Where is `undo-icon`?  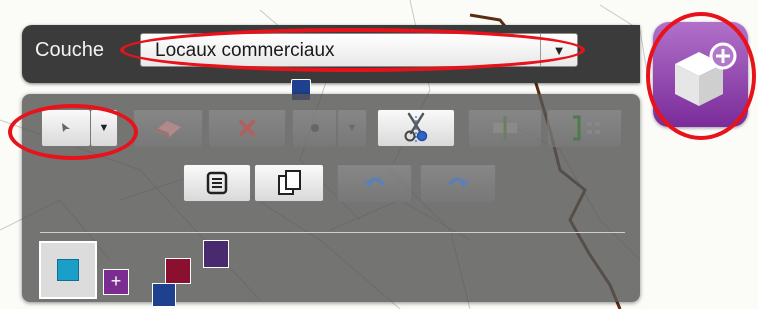
undo-icon is located at coordinates (374, 182).